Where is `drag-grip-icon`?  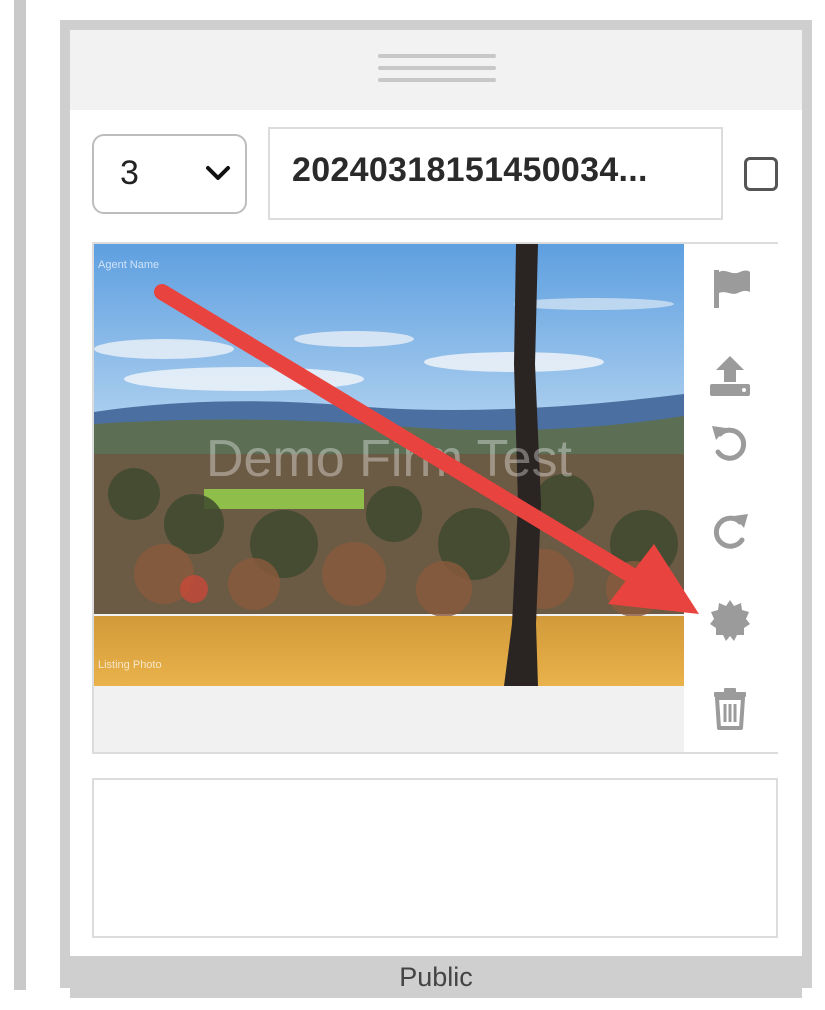
drag-grip-icon is located at coordinates (437, 74).